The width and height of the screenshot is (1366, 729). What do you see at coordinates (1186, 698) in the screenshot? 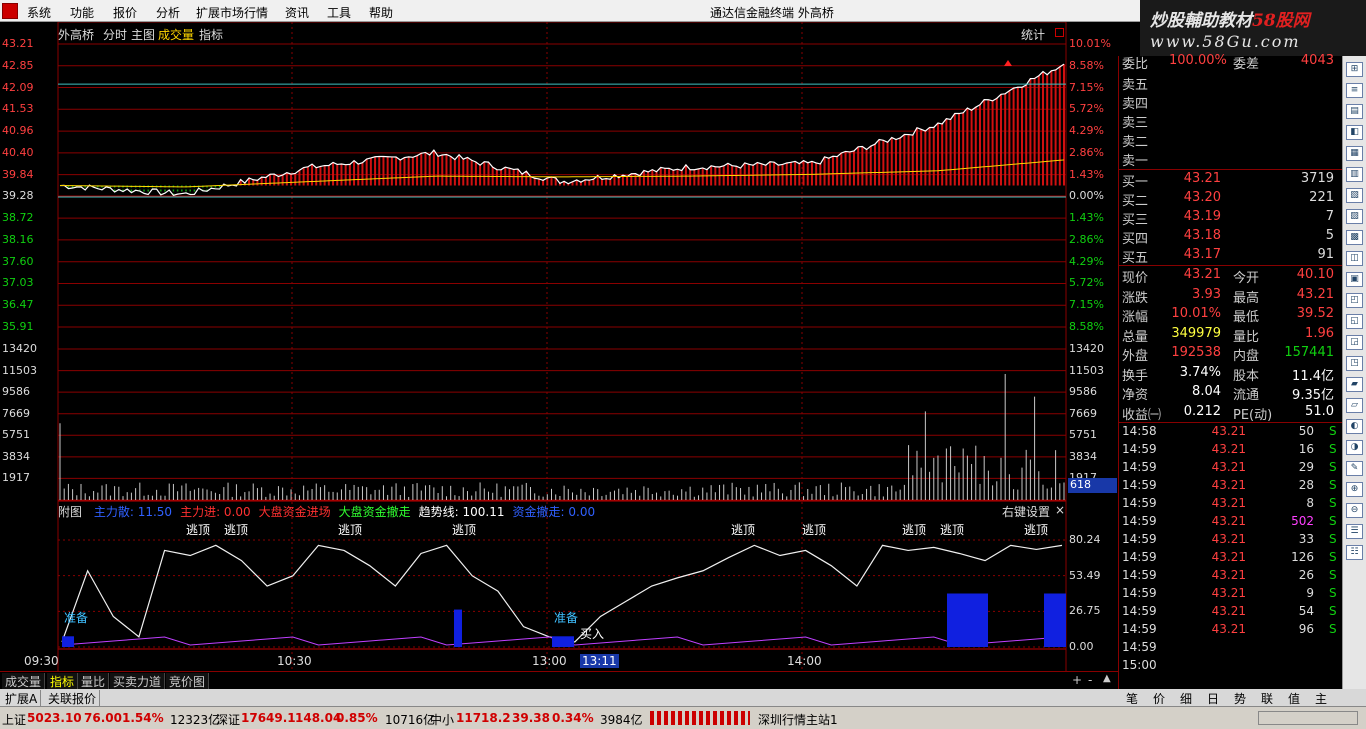
I see `quote-tab: 细` at bounding box center [1186, 698].